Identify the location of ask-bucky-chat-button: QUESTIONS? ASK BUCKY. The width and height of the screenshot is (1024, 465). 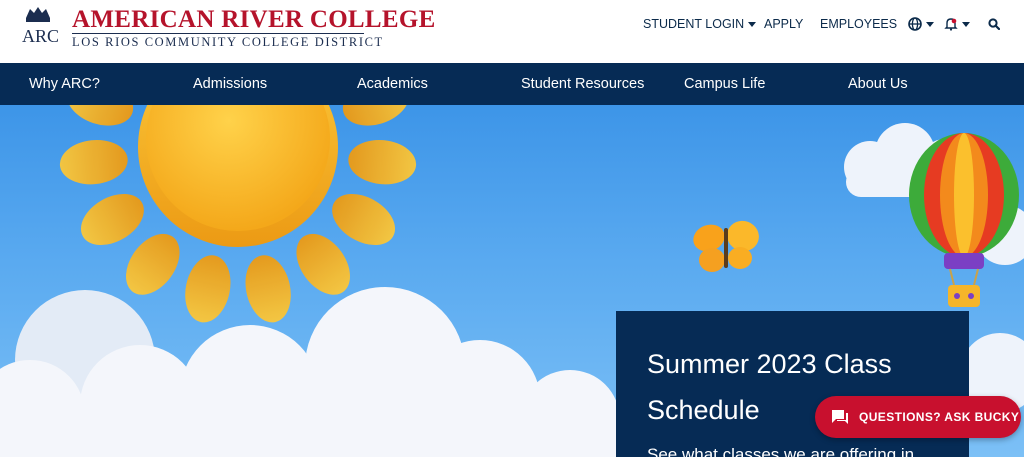
(918, 417).